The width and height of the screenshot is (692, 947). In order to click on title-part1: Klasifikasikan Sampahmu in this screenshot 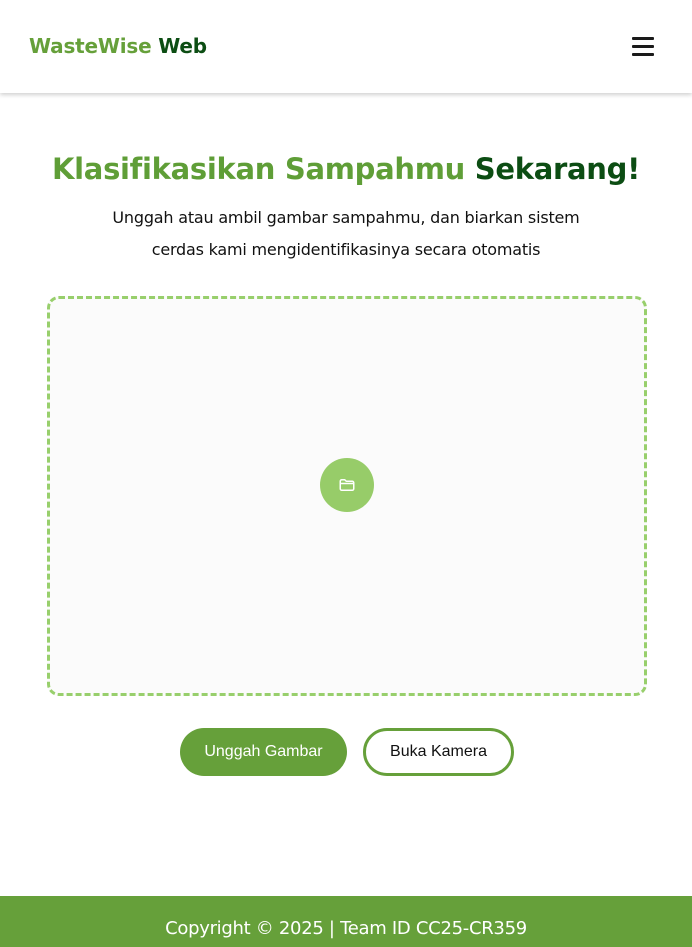, I will do `click(258, 169)`.